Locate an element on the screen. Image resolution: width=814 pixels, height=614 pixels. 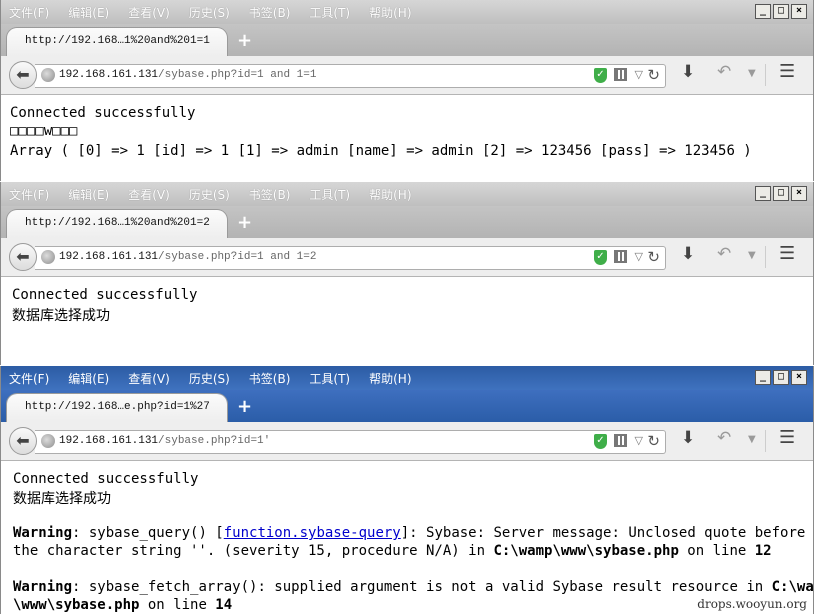
tab-title: http://192.168…1%20and%201=1 is located at coordinates (117, 41).